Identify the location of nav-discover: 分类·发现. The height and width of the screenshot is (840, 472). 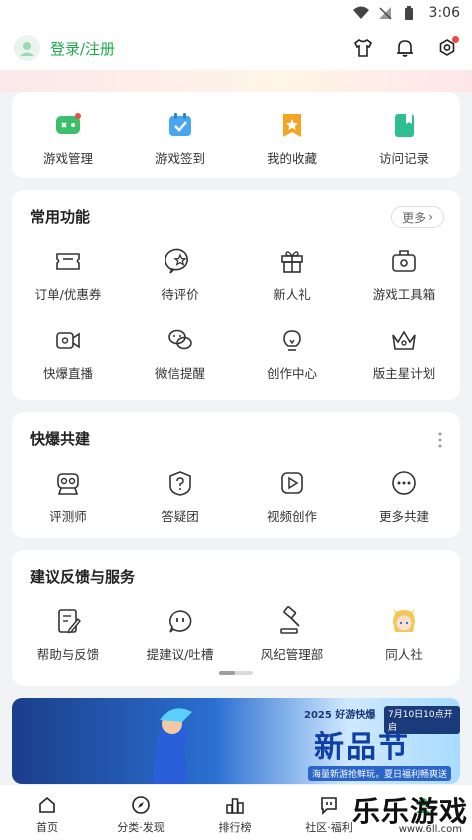
(141, 812).